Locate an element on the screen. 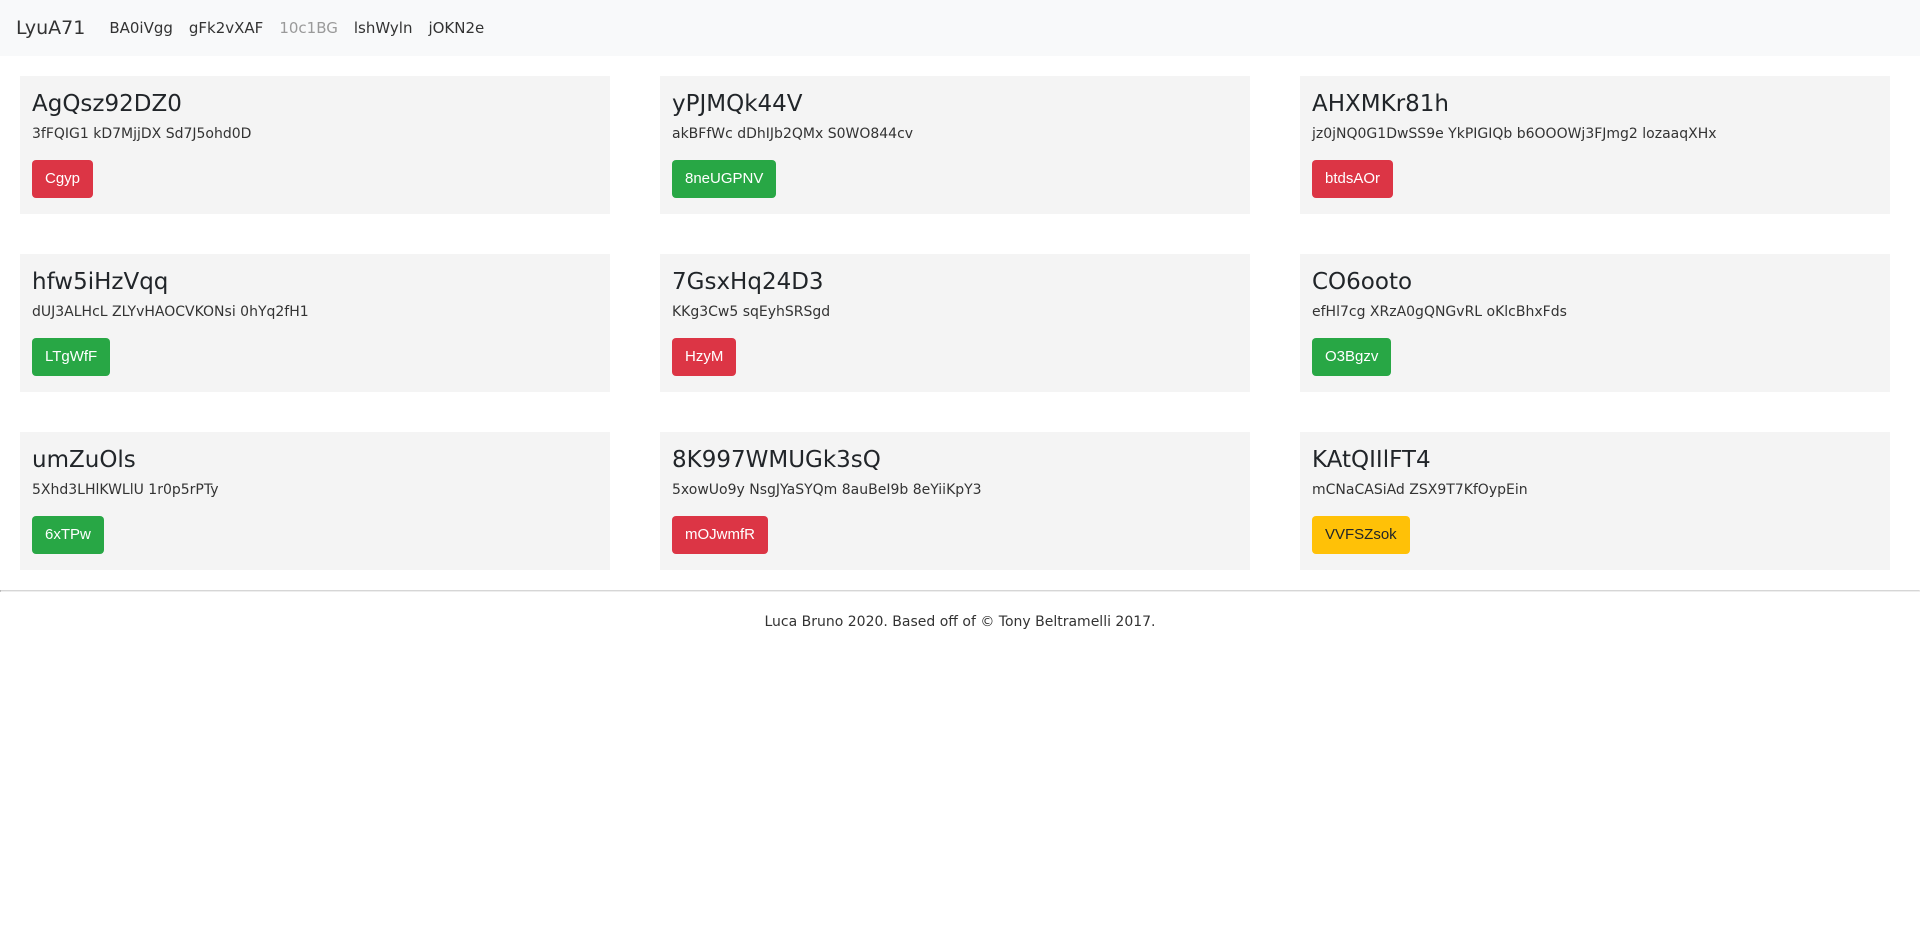 The height and width of the screenshot is (925, 1920). card-text: mCNaCASiAd ZSX9T7KfOypEin is located at coordinates (1420, 490).